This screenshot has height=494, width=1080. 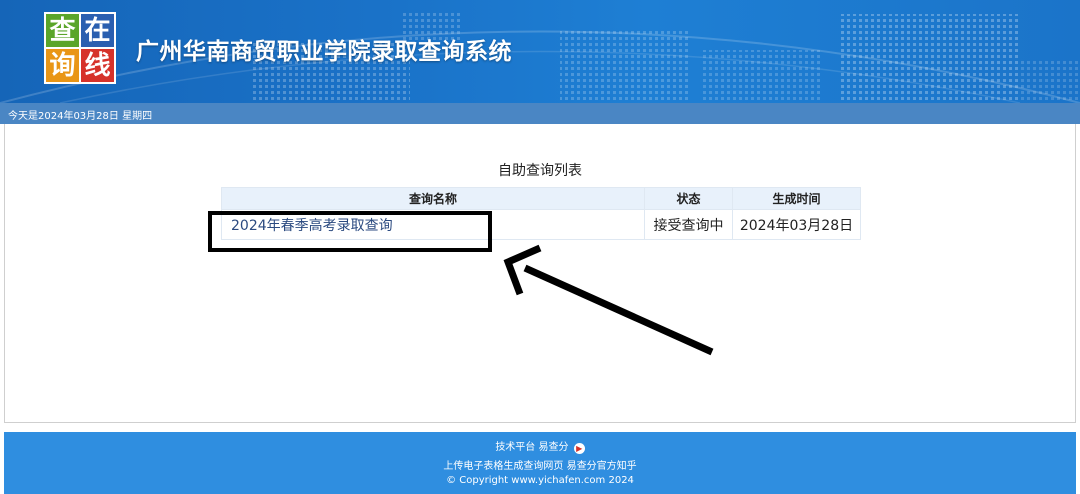 I want to click on tech-platform-link: 技术平台 易查分, so click(x=531, y=447).